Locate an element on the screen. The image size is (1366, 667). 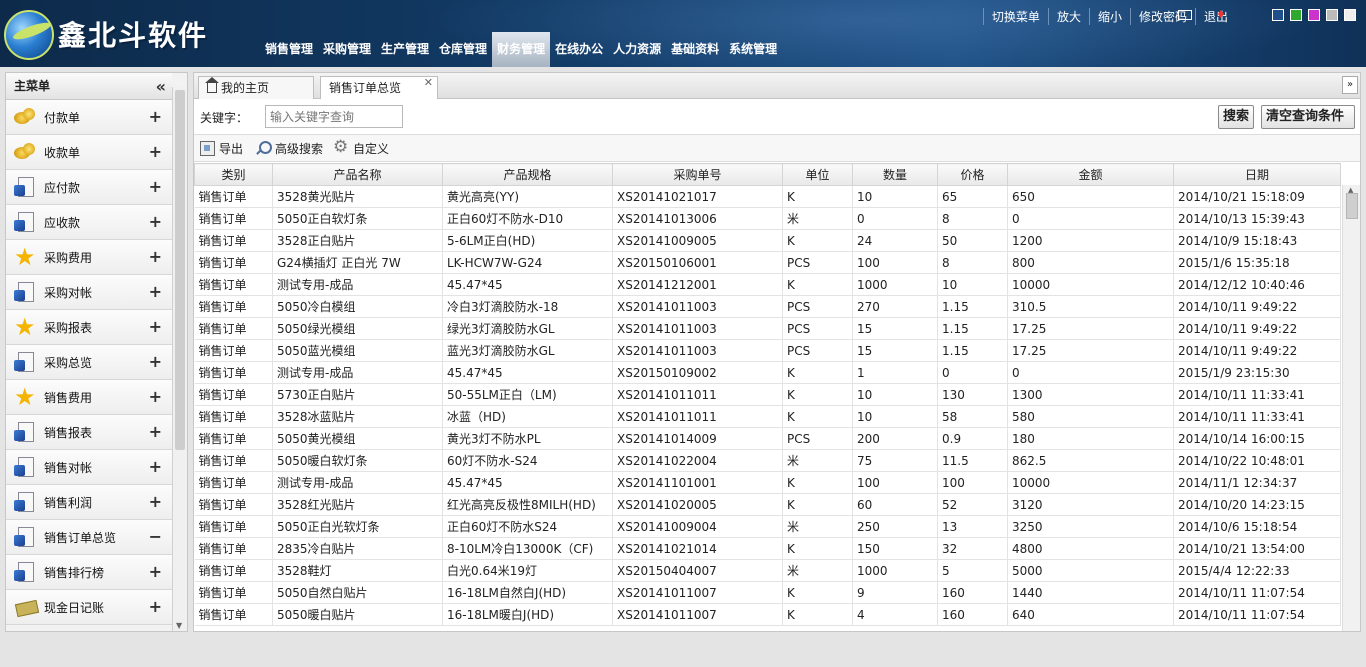
column-header: 数量 is located at coordinates (895, 174).